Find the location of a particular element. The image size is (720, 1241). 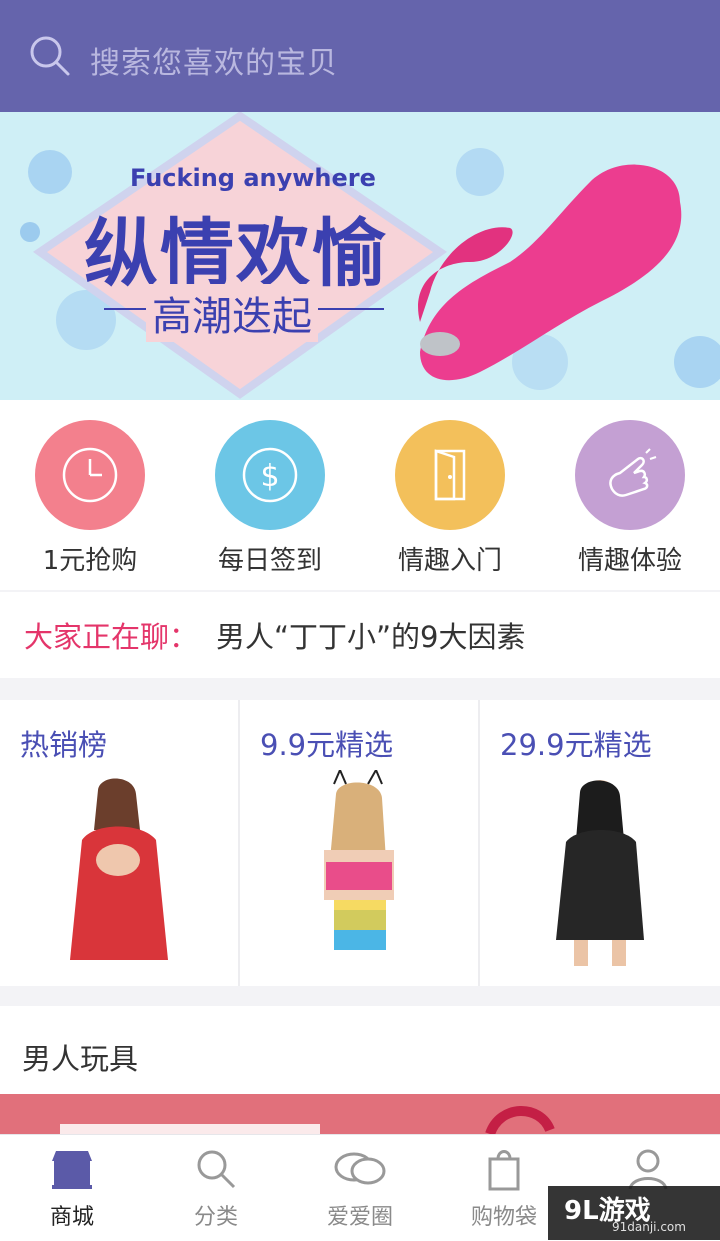

clock-icon is located at coordinates (90, 475).